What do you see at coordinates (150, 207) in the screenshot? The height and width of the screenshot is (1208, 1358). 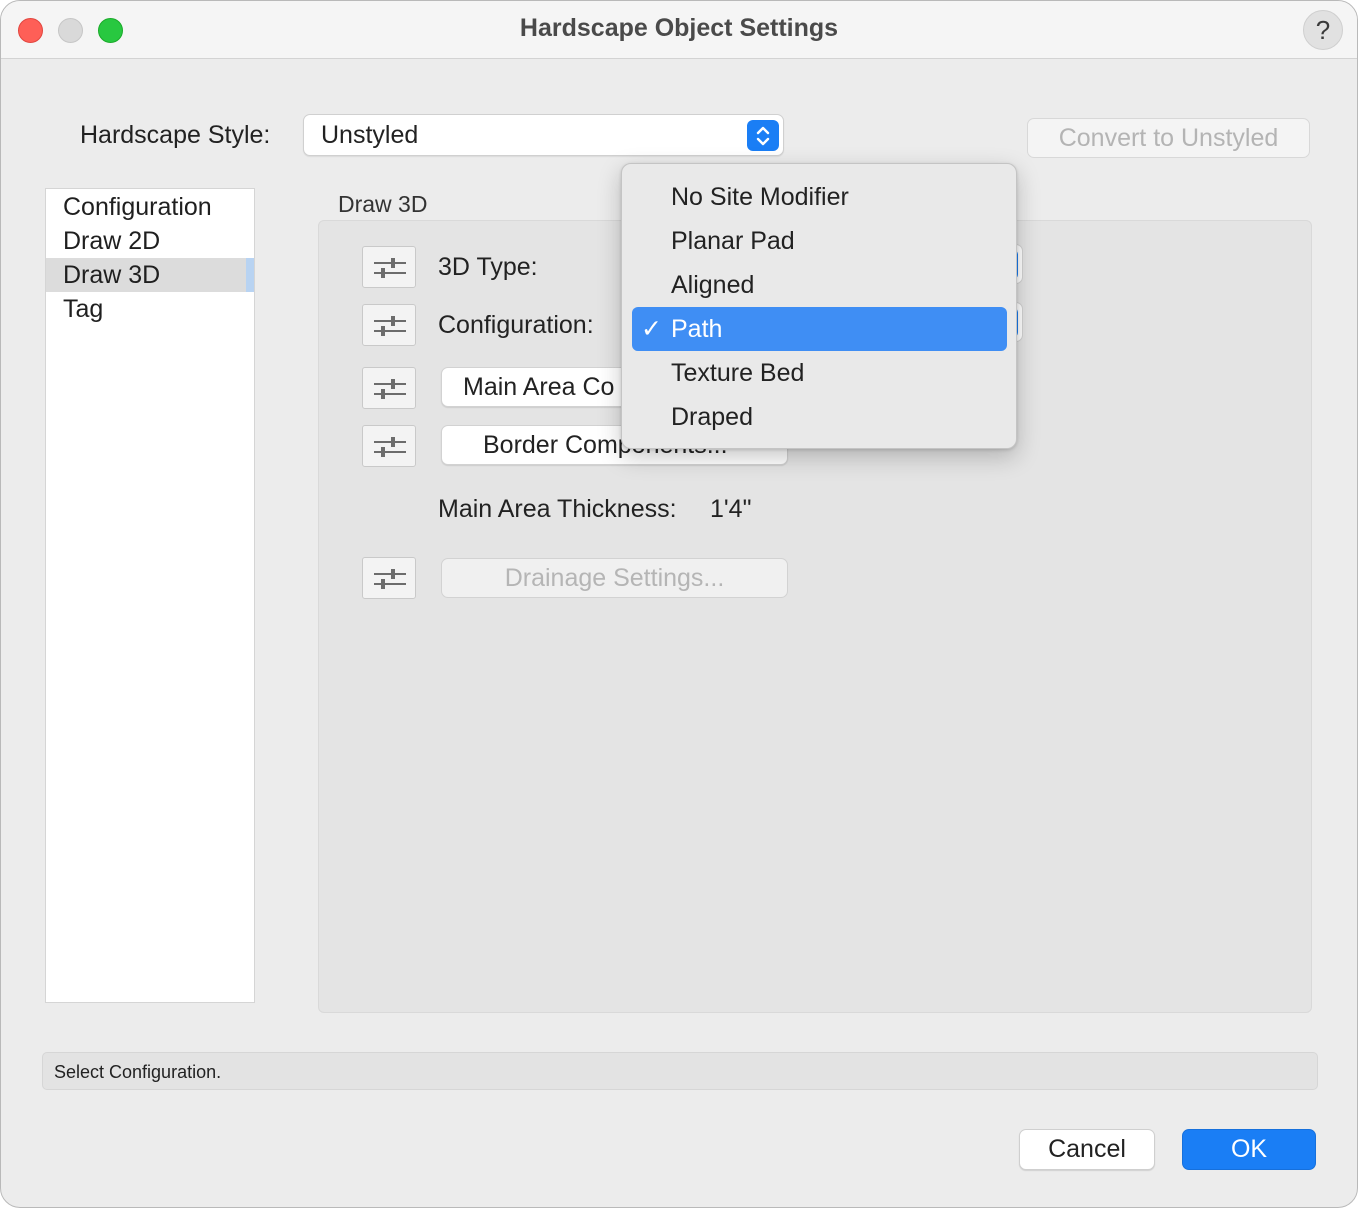 I see `sidebar-item-configuration: Configuration` at bounding box center [150, 207].